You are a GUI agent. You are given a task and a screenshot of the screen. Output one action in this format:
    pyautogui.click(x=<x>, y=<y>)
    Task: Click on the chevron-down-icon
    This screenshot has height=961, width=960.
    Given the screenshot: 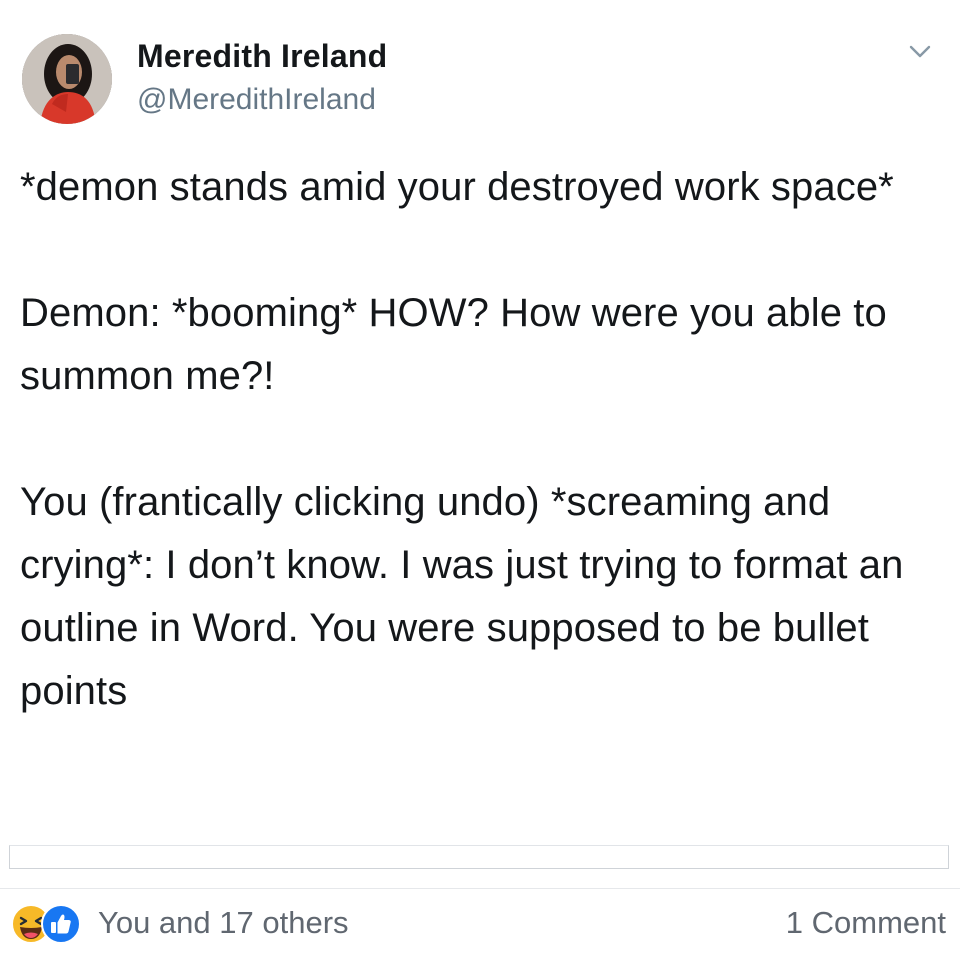 What is the action you would take?
    pyautogui.click(x=920, y=52)
    